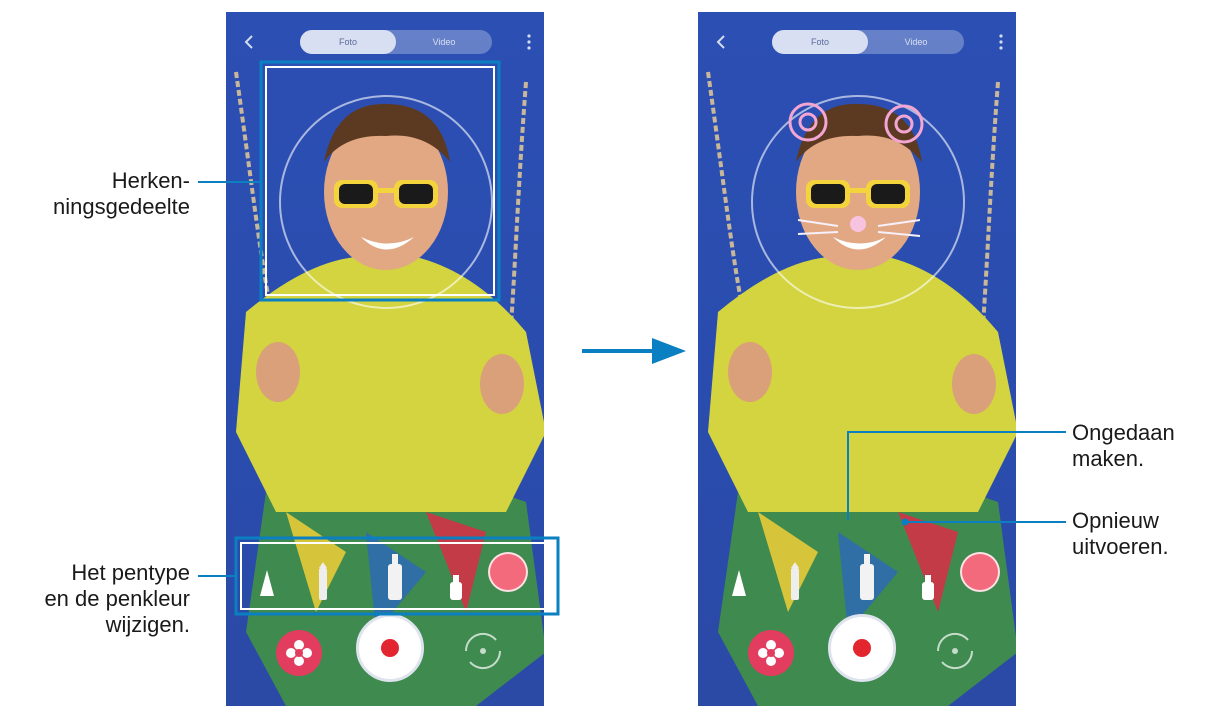 This screenshot has width=1213, height=706. What do you see at coordinates (147, 624) in the screenshot?
I see `label-line: wijzigen.` at bounding box center [147, 624].